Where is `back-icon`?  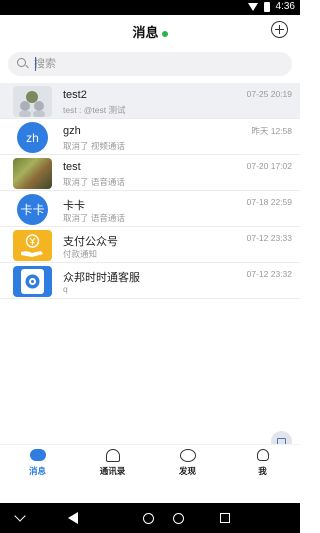 back-icon is located at coordinates (73, 518).